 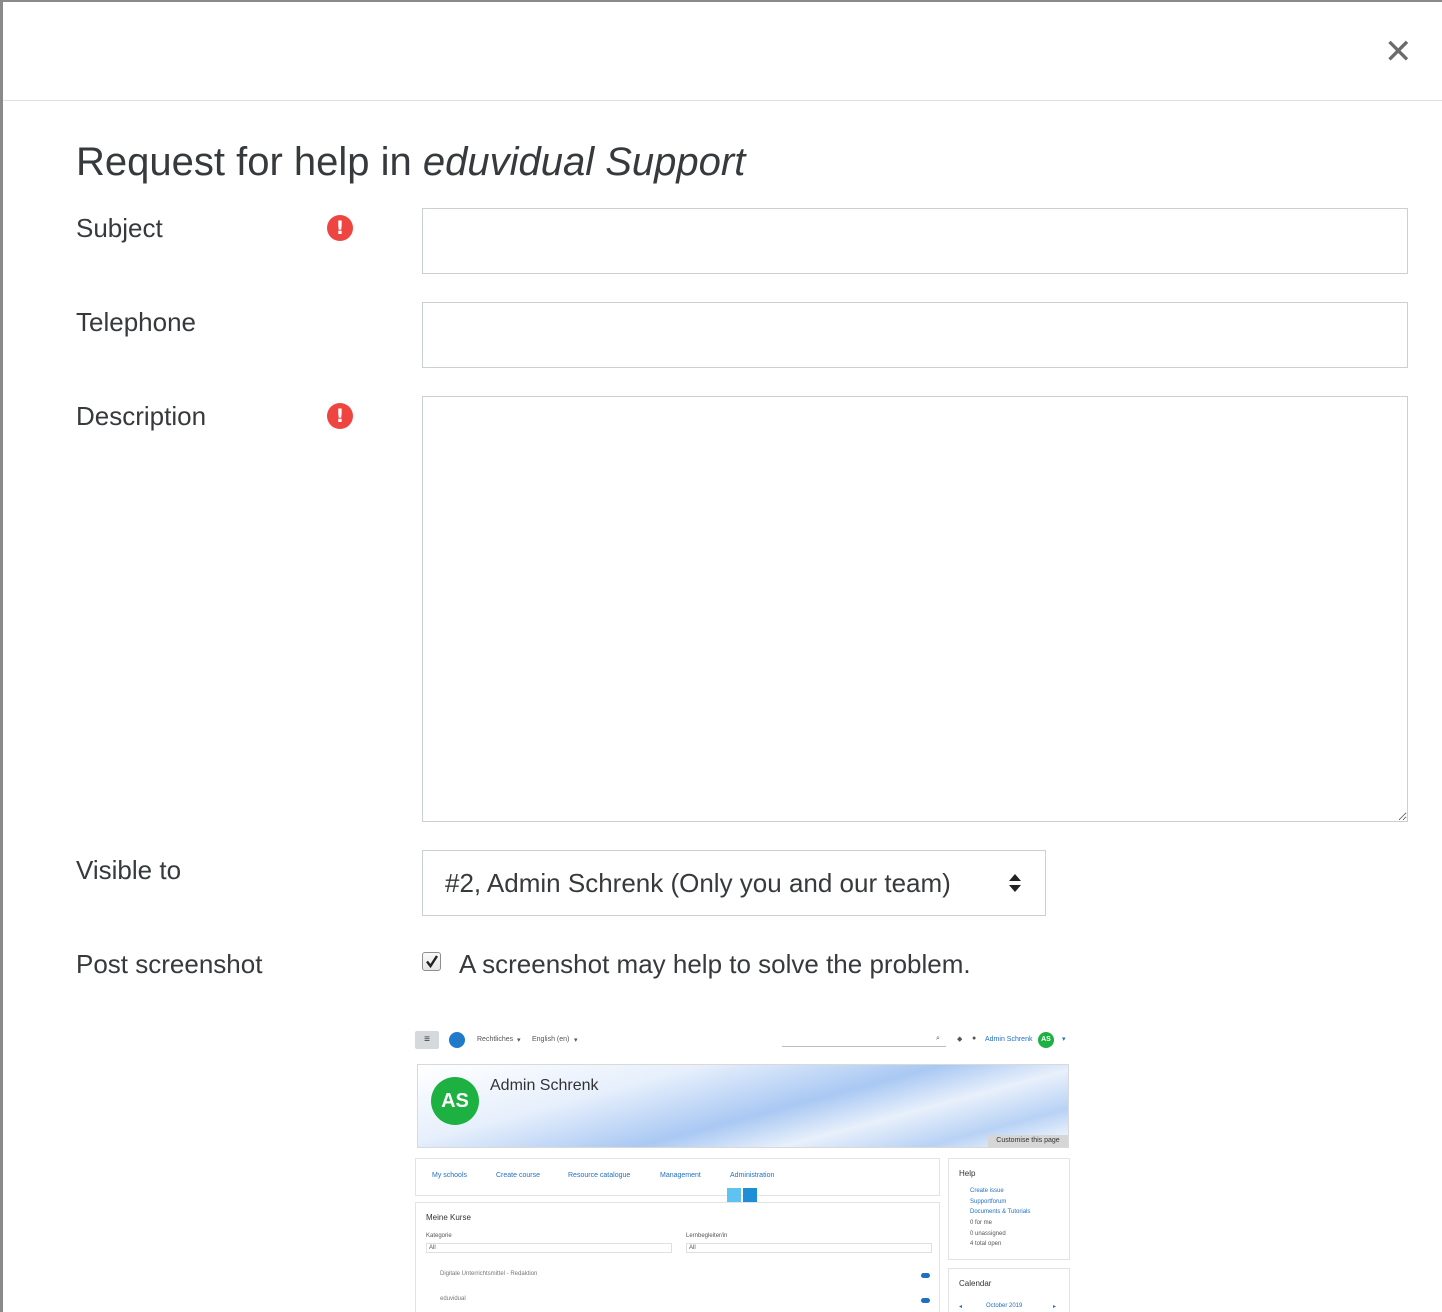 What do you see at coordinates (169, 964) in the screenshot?
I see `post-screenshot-label: Post screenshot` at bounding box center [169, 964].